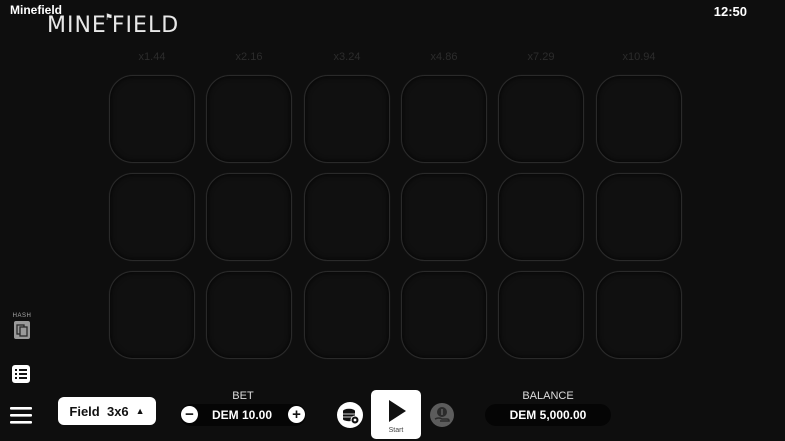  I want to click on logo-text-left: MINE, so click(77, 25).